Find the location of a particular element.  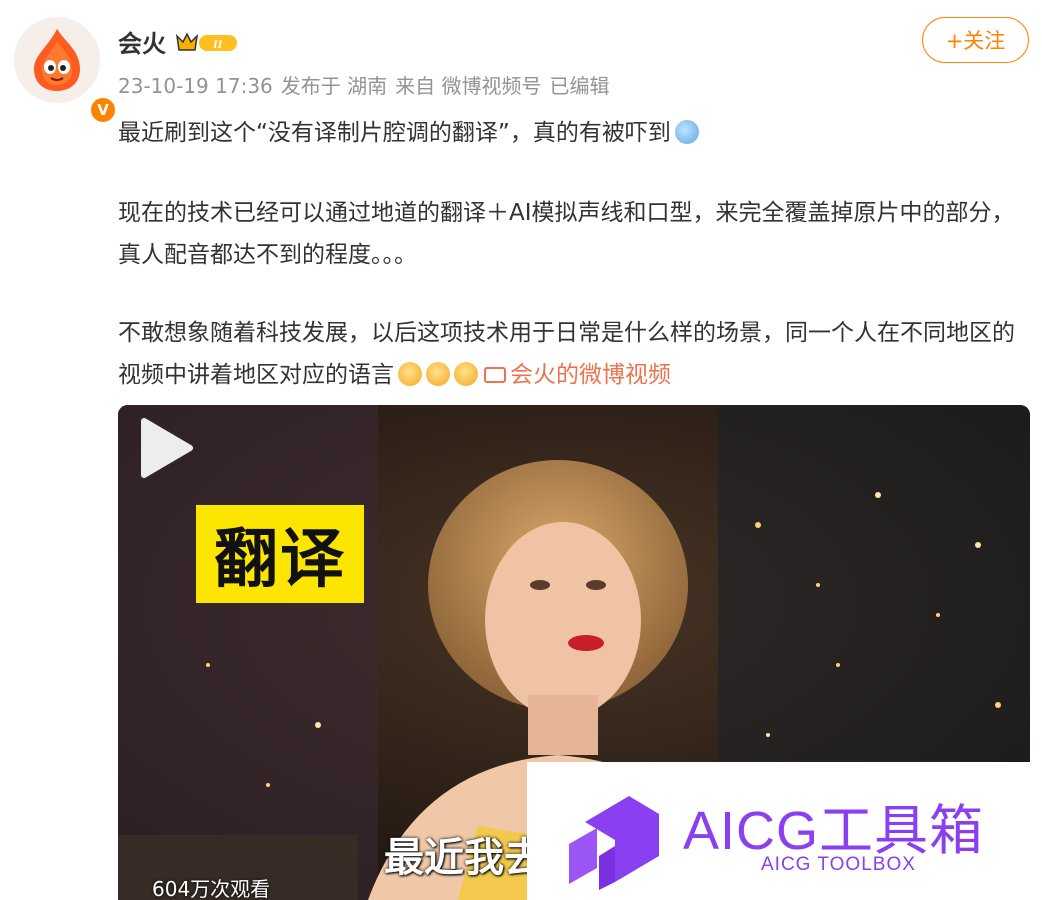

flame-mascot-icon is located at coordinates (57, 60).